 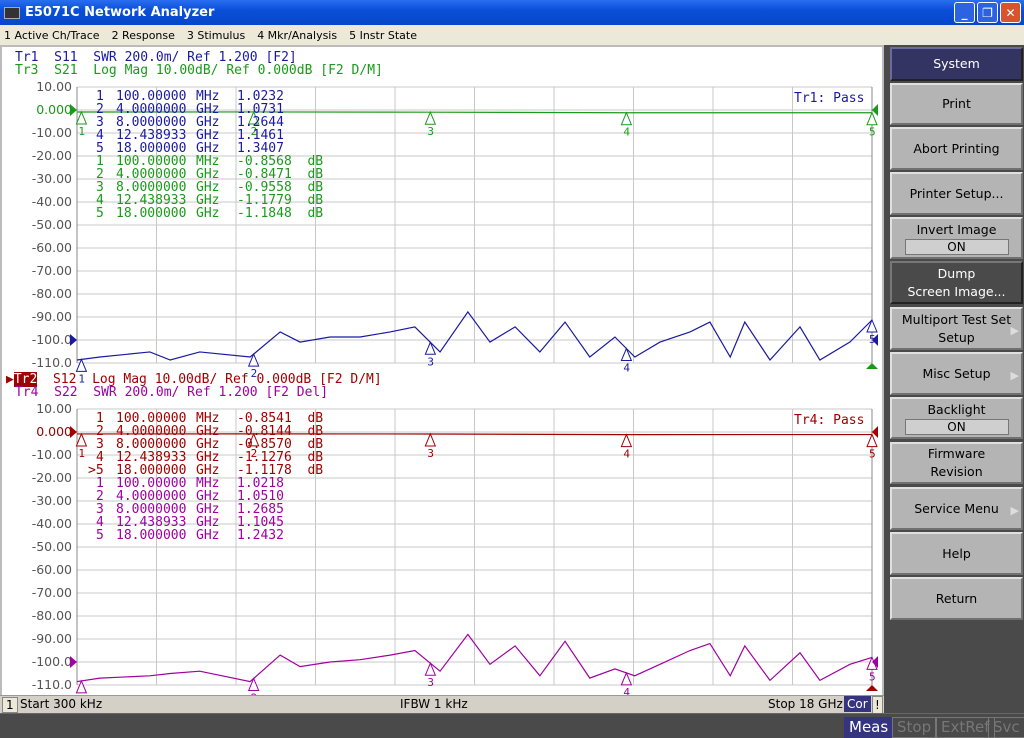 I want to click on extref-indicator: ExtRef, so click(x=965, y=727).